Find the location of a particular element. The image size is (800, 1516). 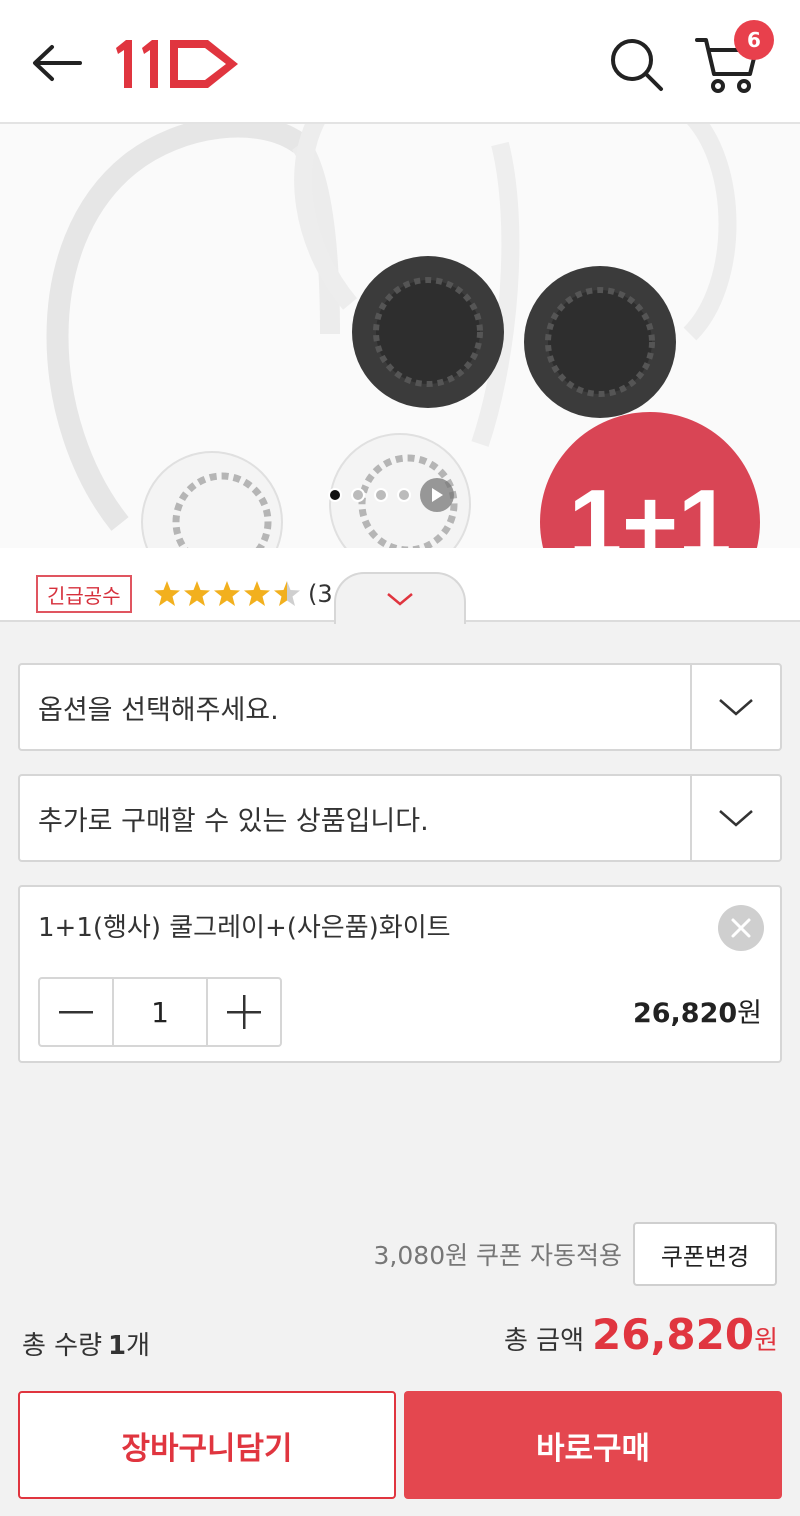

play-video-button is located at coordinates (437, 495).